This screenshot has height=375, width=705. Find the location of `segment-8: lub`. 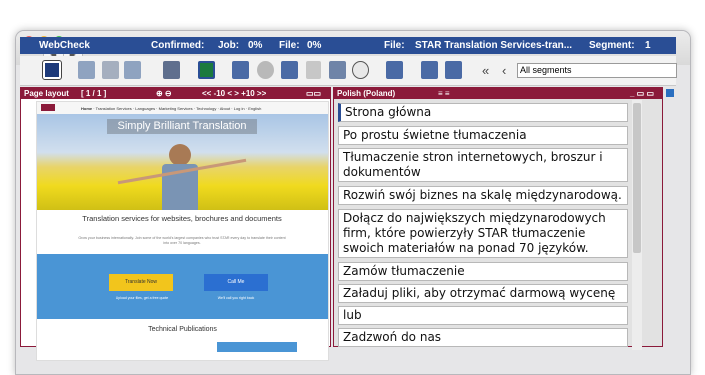

segment-8: lub is located at coordinates (483, 315).